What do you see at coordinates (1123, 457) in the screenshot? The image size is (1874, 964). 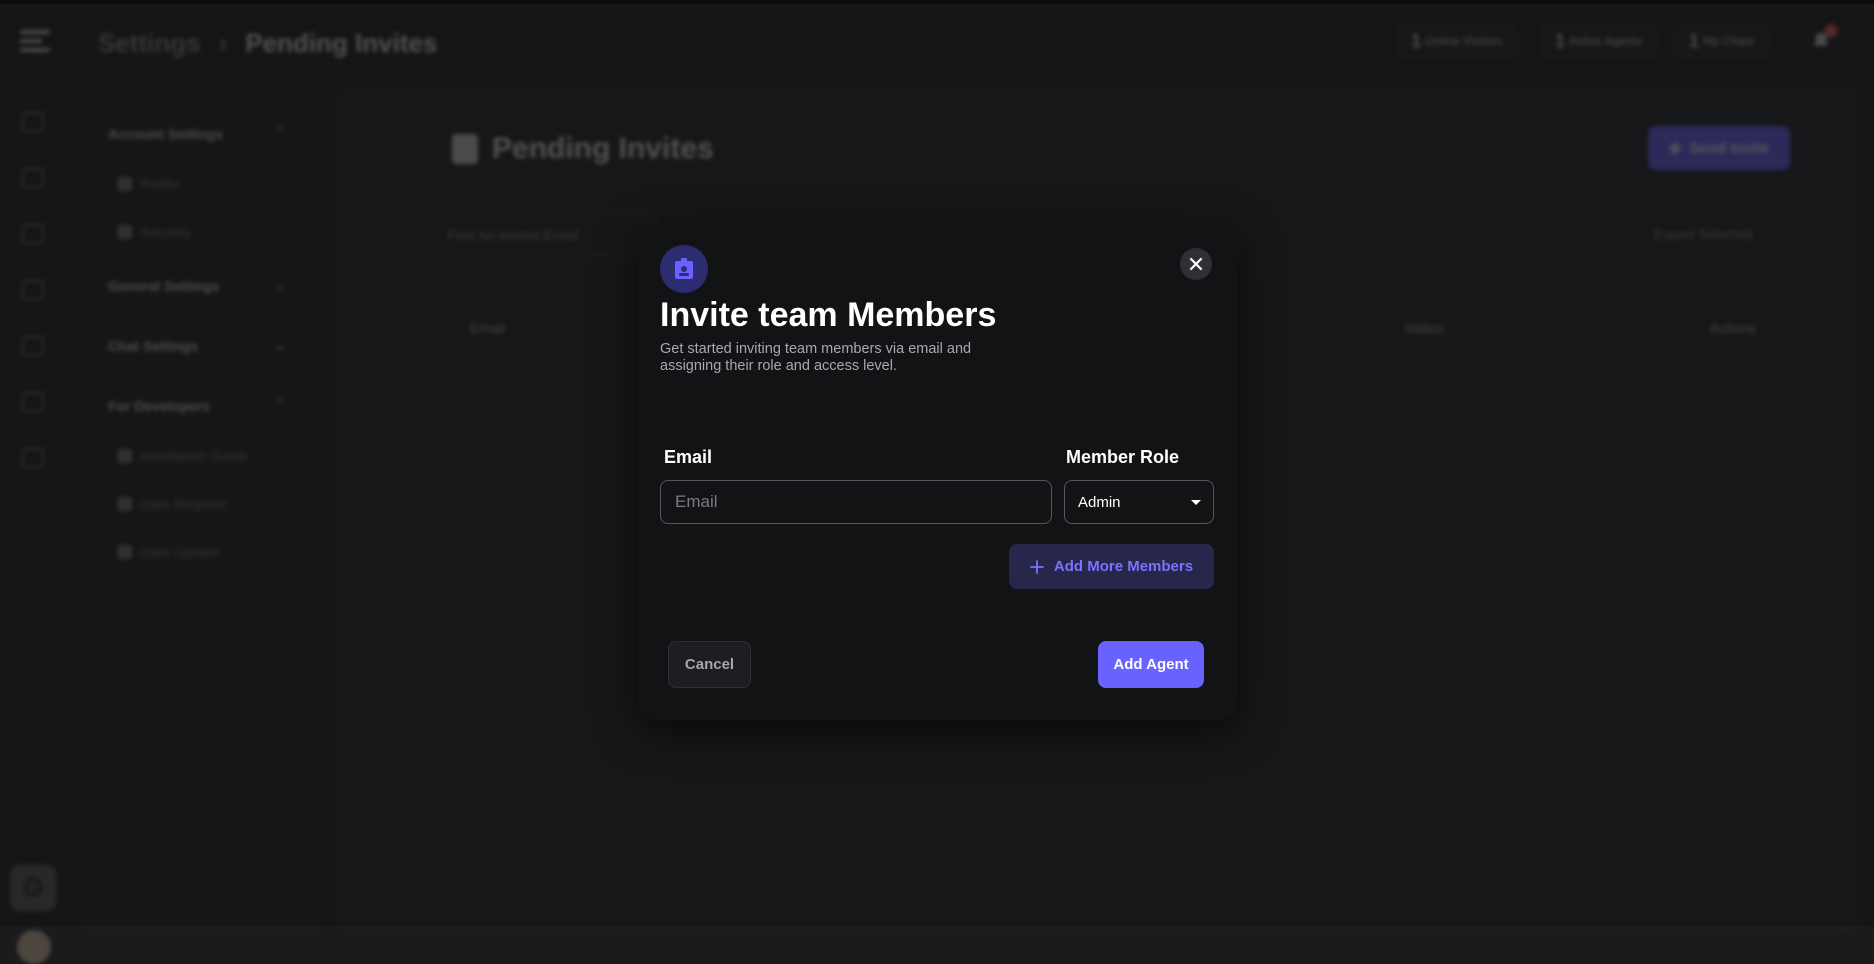 I see `member-role-label: Member Role` at bounding box center [1123, 457].